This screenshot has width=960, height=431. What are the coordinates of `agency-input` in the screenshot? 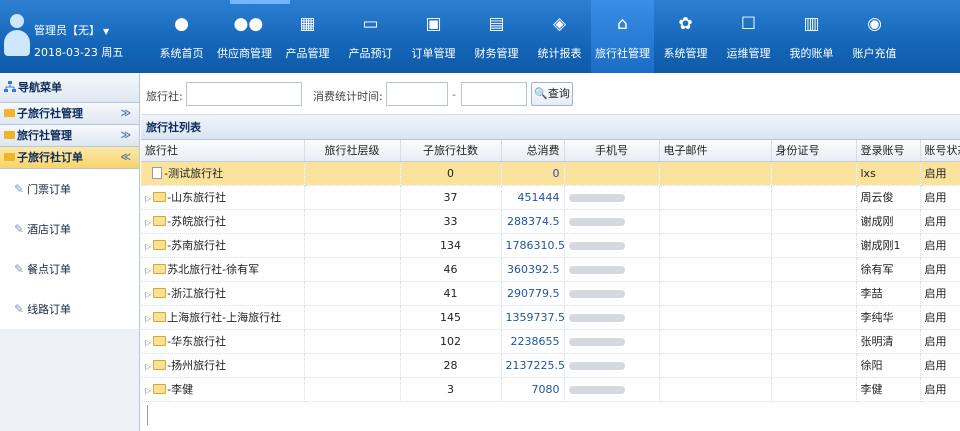 It's located at (244, 94).